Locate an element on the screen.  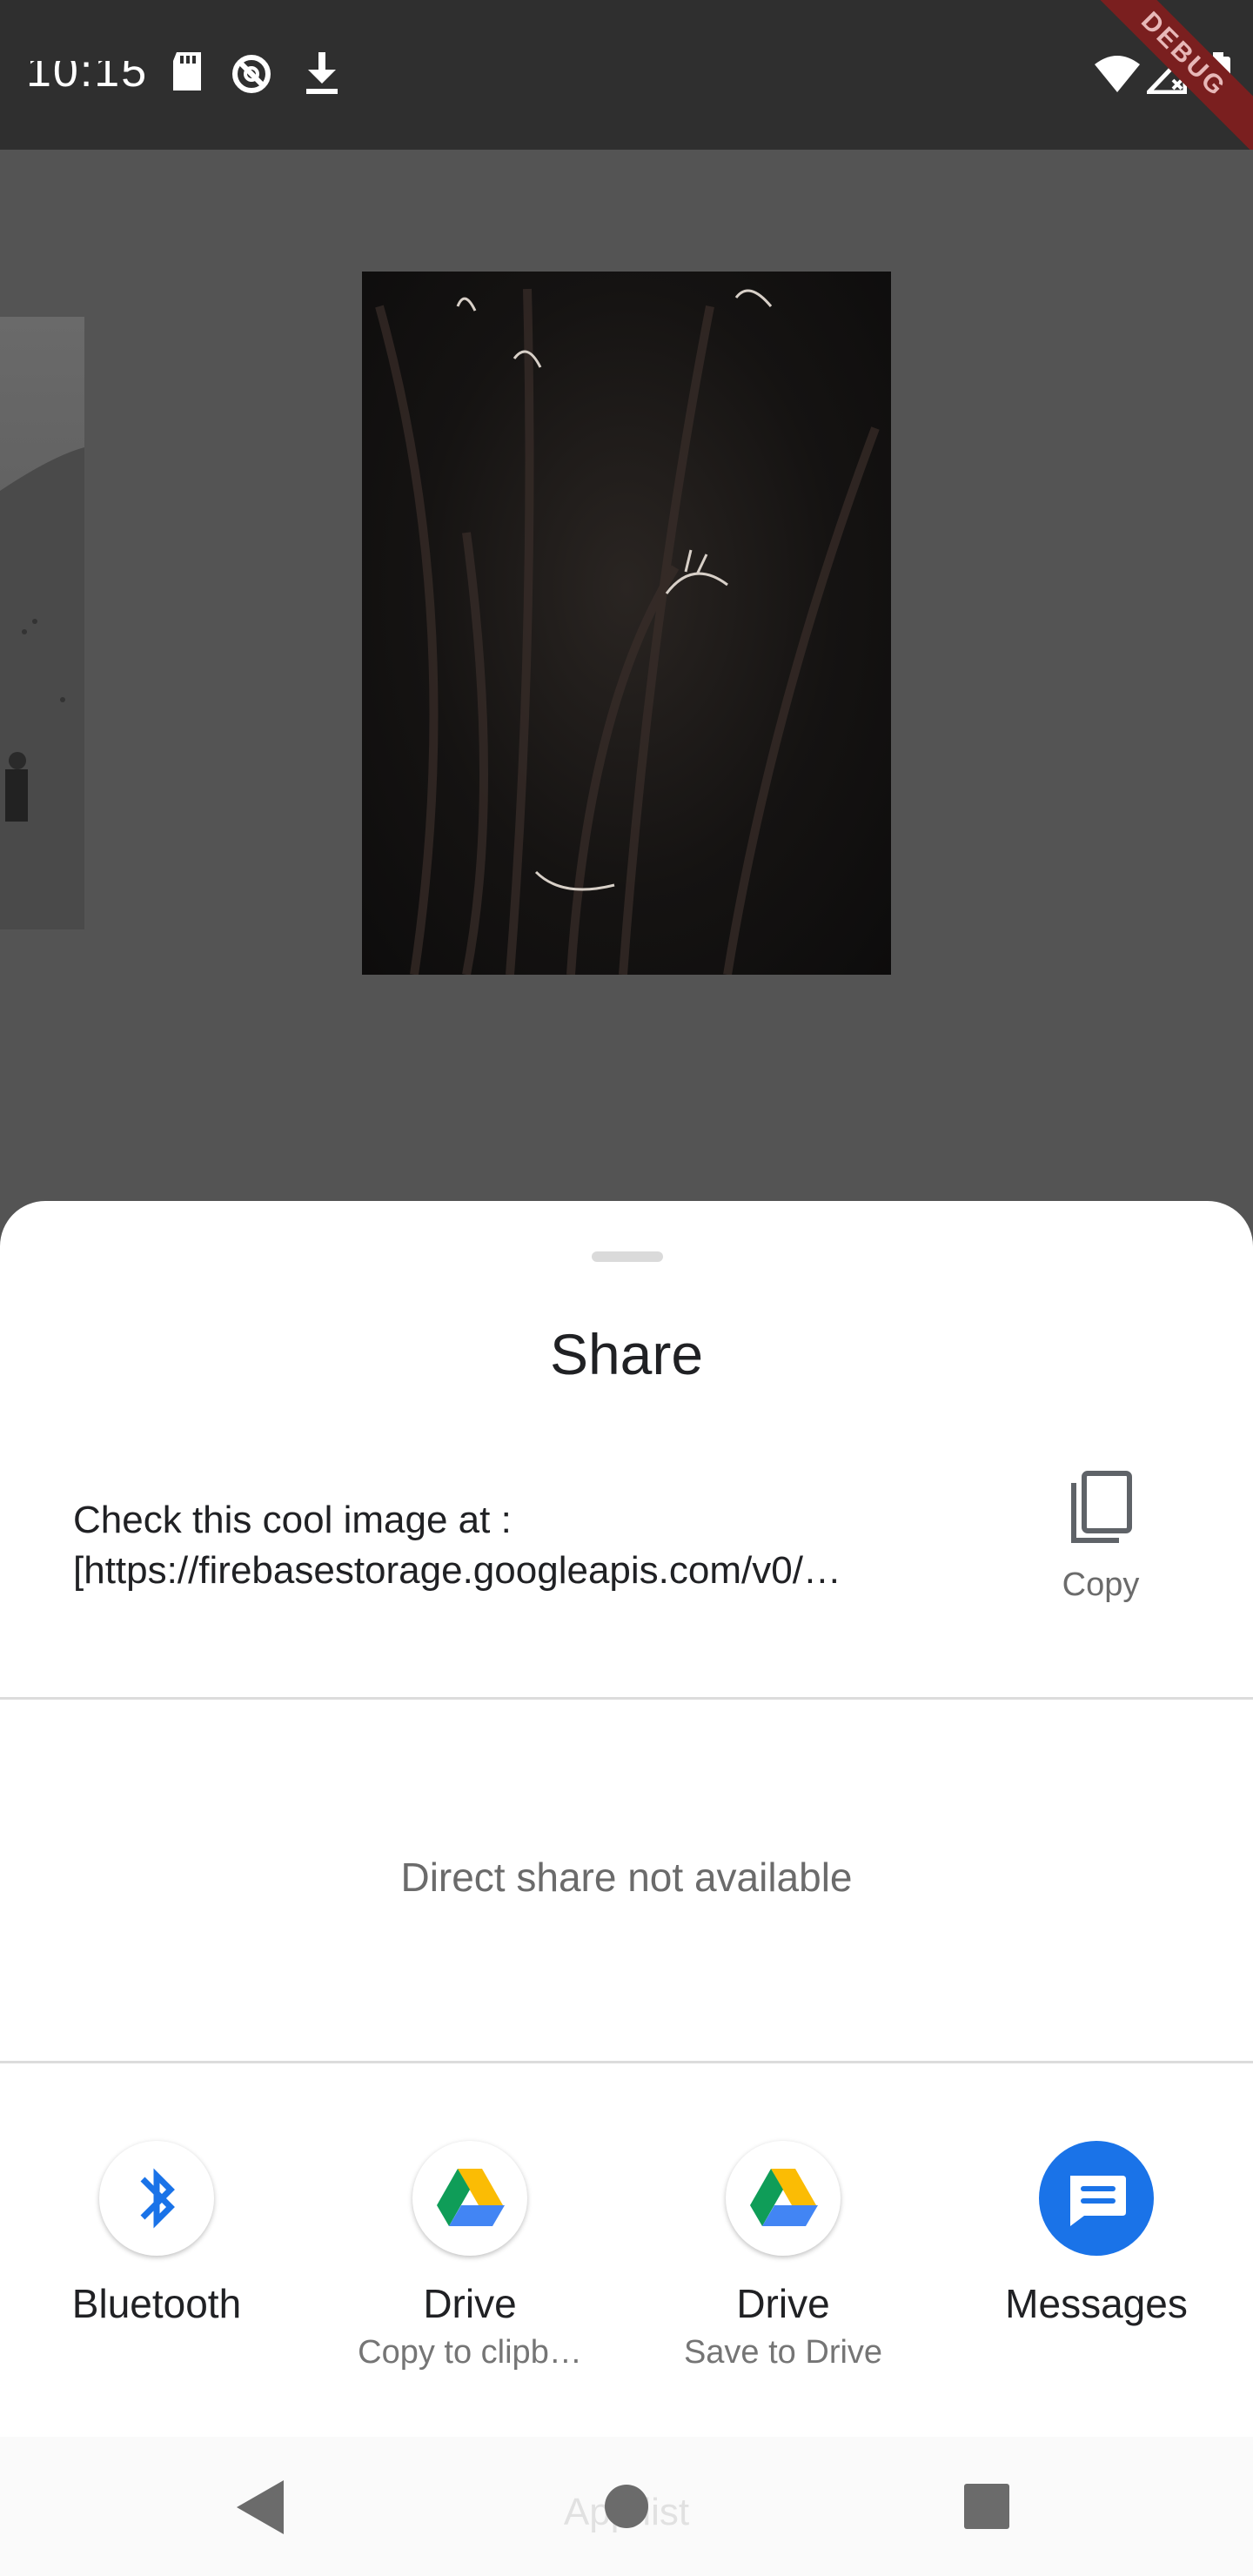
share-target-sublabel: Save to Drive is located at coordinates (783, 2352).